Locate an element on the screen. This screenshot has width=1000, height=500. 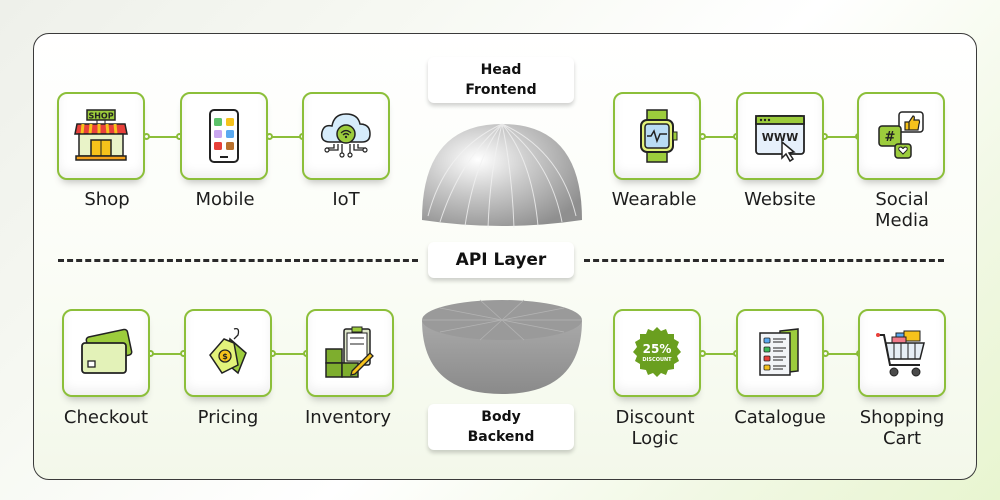
social-label-line1: Social is located at coordinates (902, 199).